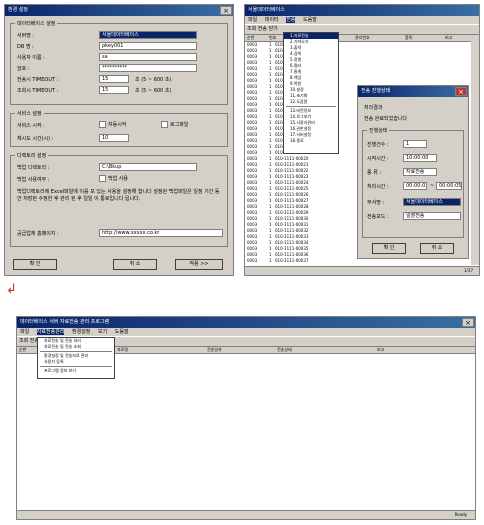 The width and height of the screenshot is (484, 525). What do you see at coordinates (311, 141) in the screenshot?
I see `dropdown-item: 18.종료` at bounding box center [311, 141].